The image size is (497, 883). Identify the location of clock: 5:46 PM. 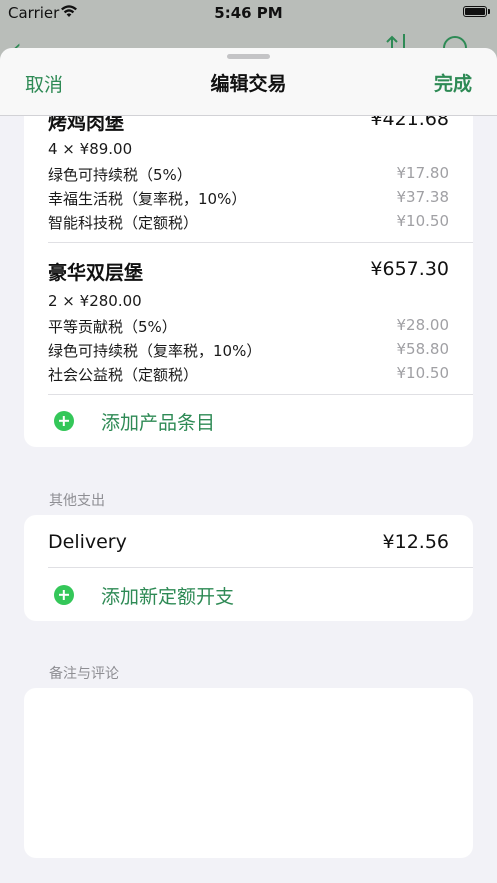
(248, 13).